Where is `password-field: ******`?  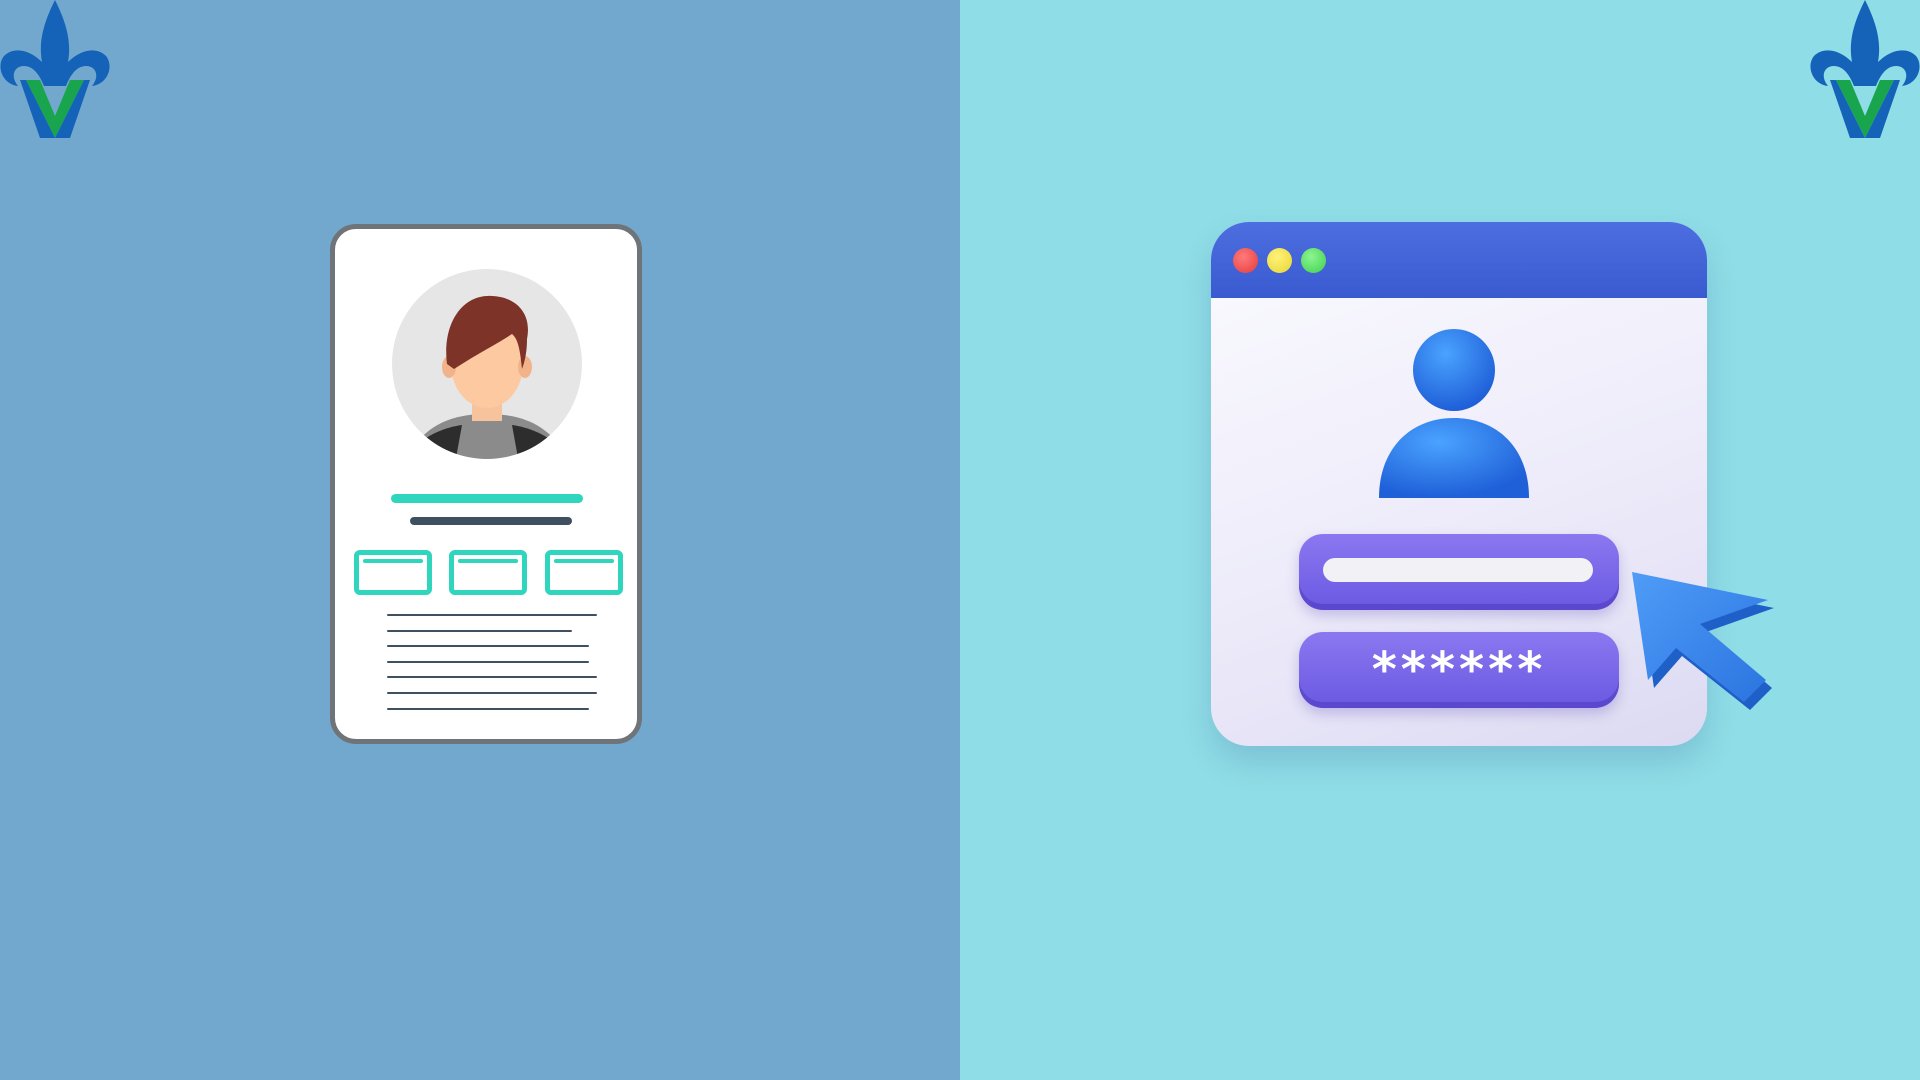
password-field: ****** is located at coordinates (1459, 670).